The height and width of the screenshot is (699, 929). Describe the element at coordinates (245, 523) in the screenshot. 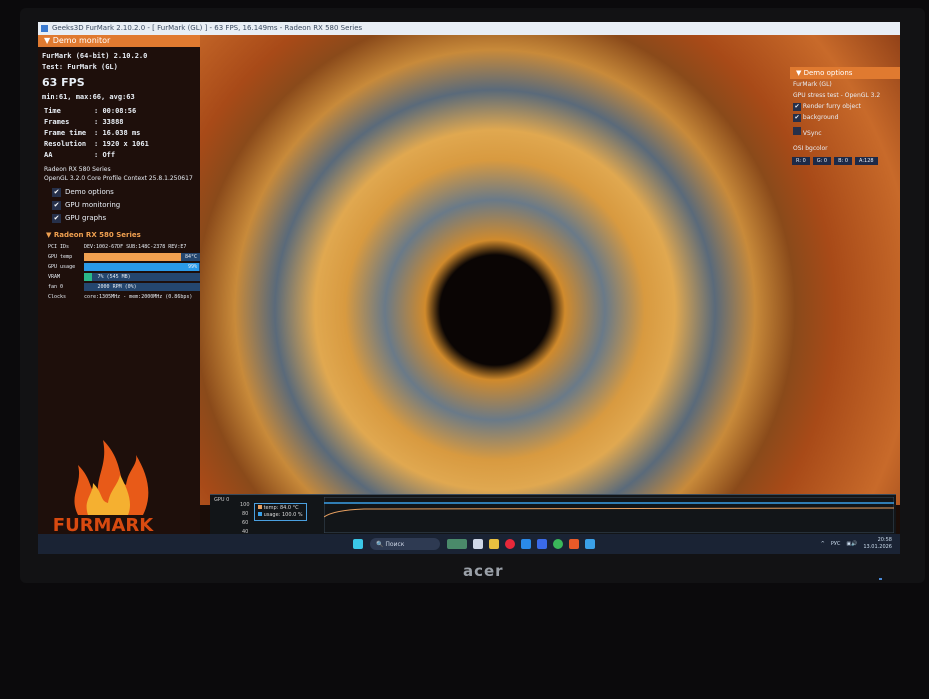

I see `y-tick: 60` at that location.